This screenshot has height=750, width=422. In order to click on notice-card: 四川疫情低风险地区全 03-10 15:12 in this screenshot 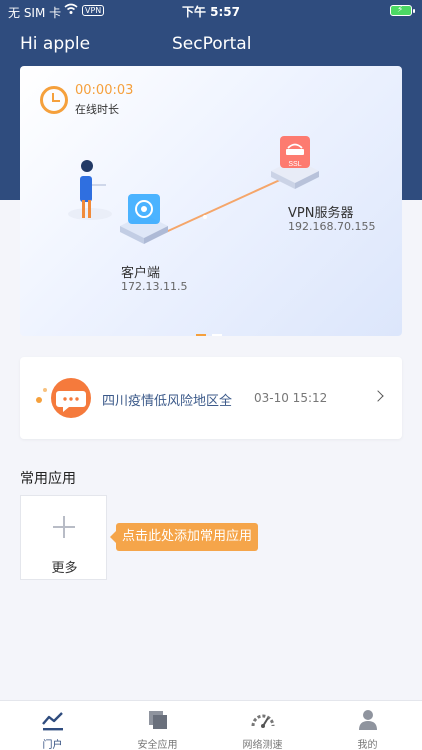, I will do `click(211, 398)`.